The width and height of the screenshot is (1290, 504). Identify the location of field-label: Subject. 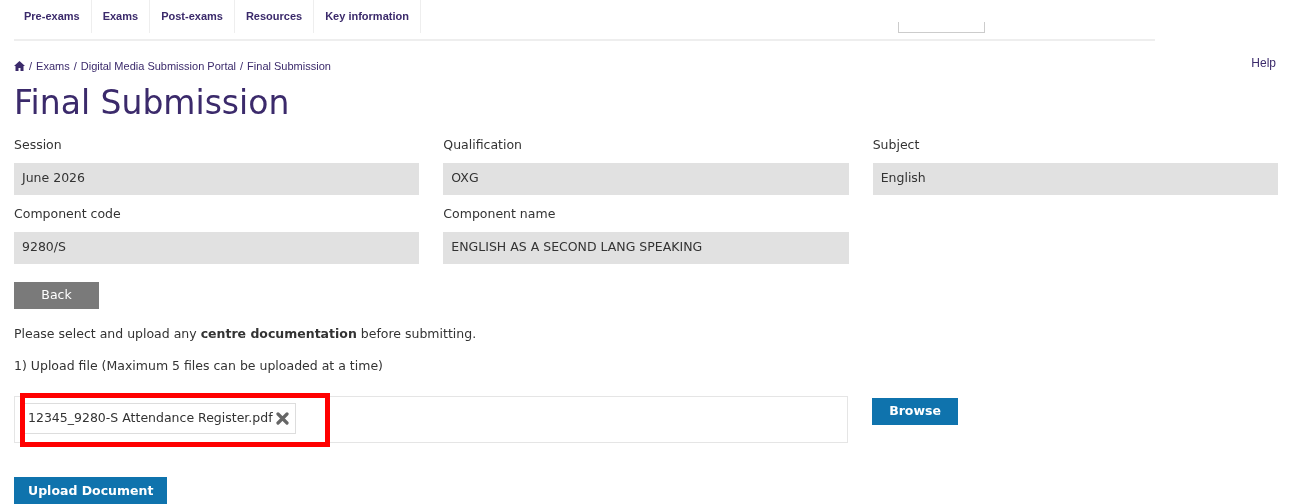
(896, 145).